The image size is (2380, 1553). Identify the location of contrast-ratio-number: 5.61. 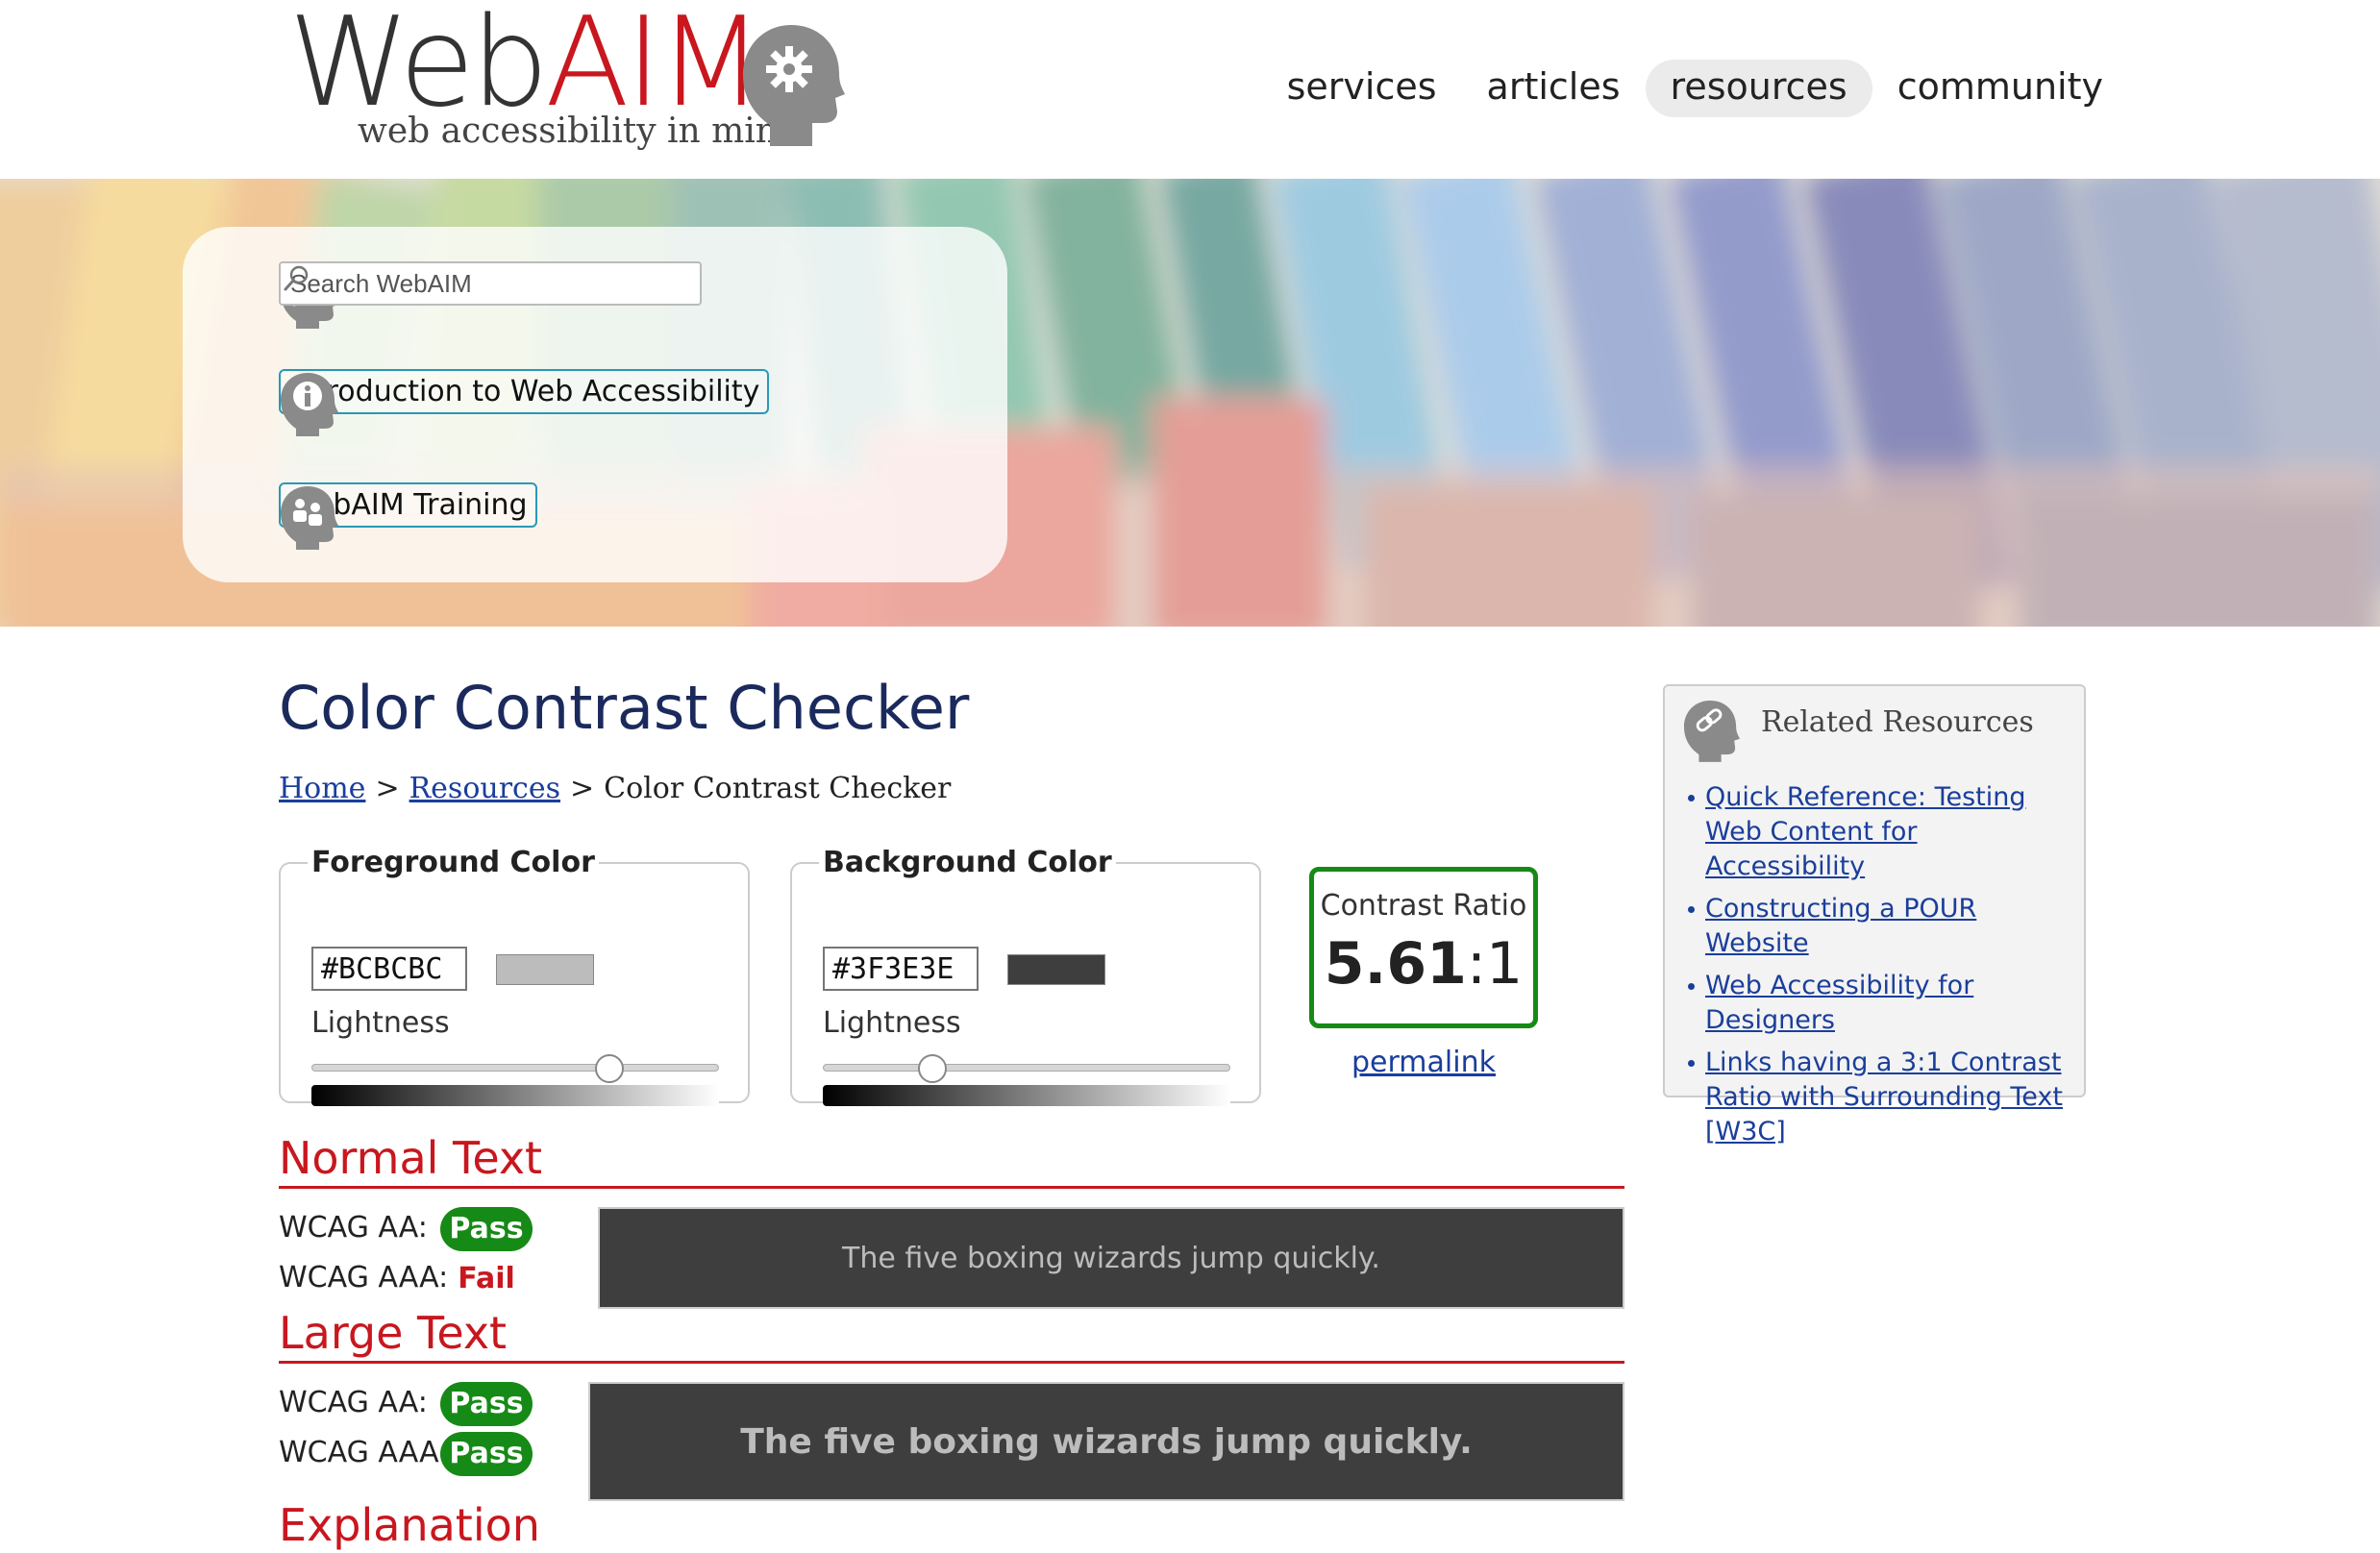
(1396, 964).